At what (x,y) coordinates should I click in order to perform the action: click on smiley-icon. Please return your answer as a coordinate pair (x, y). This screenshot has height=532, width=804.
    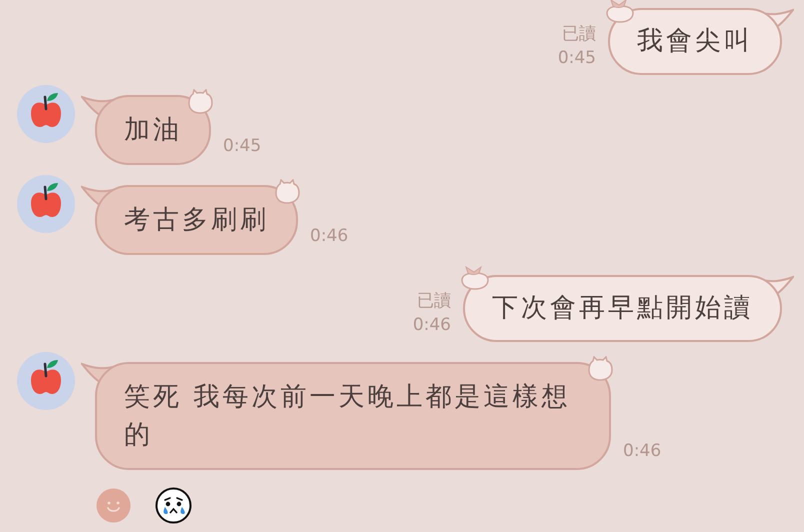
    Looking at the image, I should click on (113, 505).